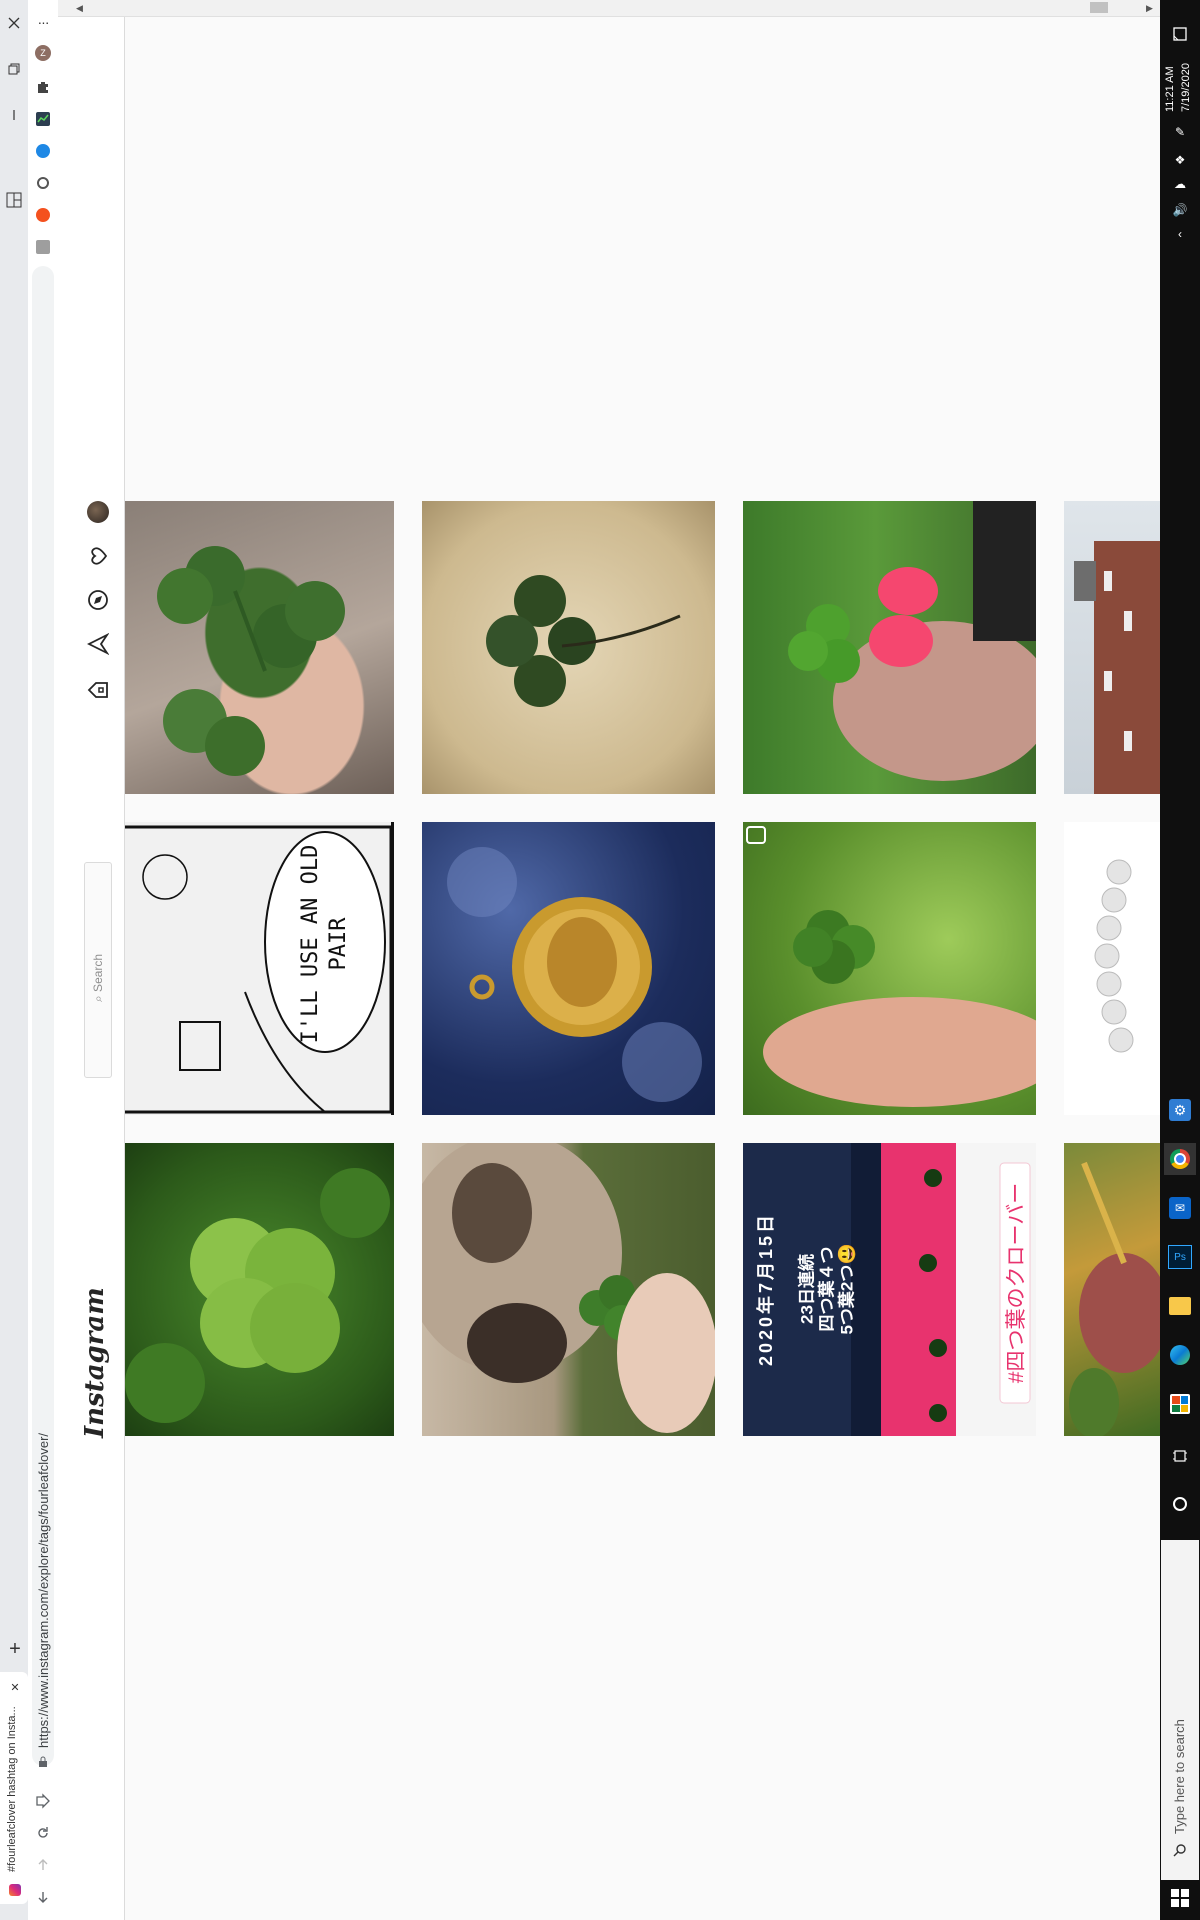 The image size is (1200, 1920). I want to click on camera-icon, so click(756, 835).